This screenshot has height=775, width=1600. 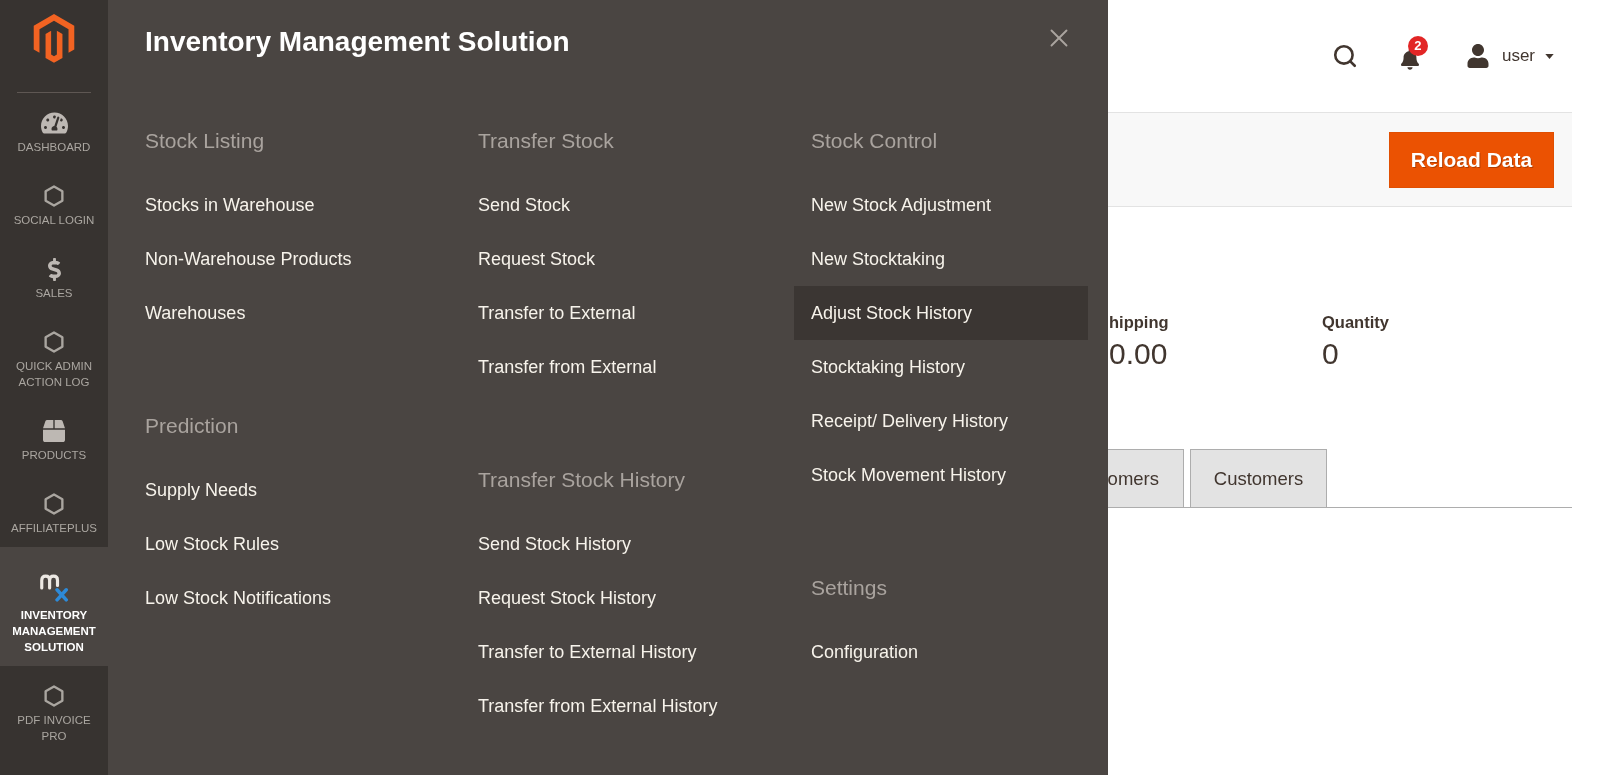 What do you see at coordinates (1417, 45) in the screenshot?
I see `notification-badge: 2` at bounding box center [1417, 45].